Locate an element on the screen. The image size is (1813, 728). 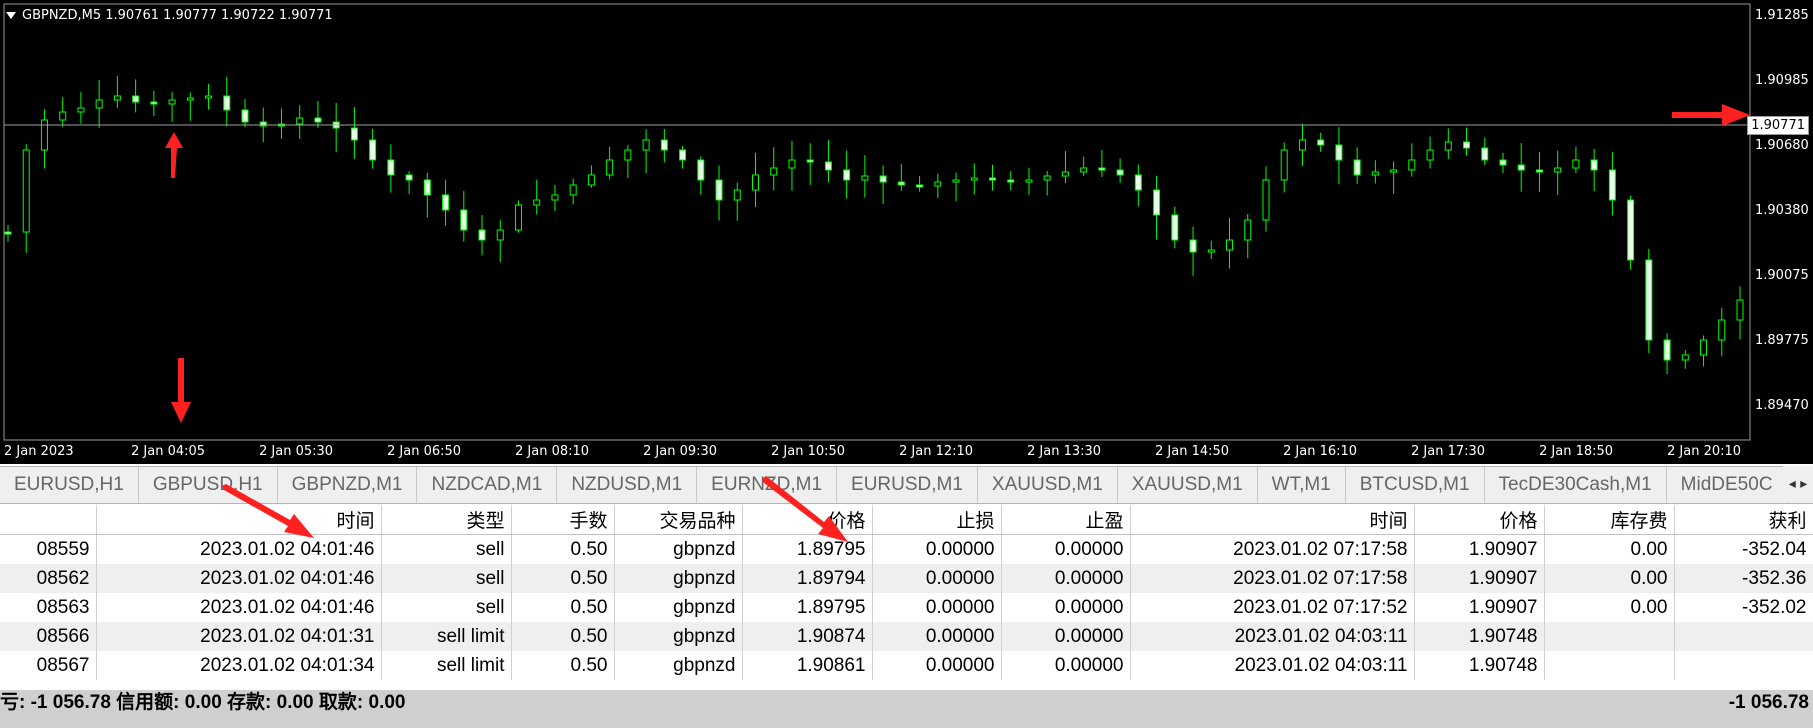
tab-nzdcad-m1: NZDCAD,M1 is located at coordinates (487, 485).